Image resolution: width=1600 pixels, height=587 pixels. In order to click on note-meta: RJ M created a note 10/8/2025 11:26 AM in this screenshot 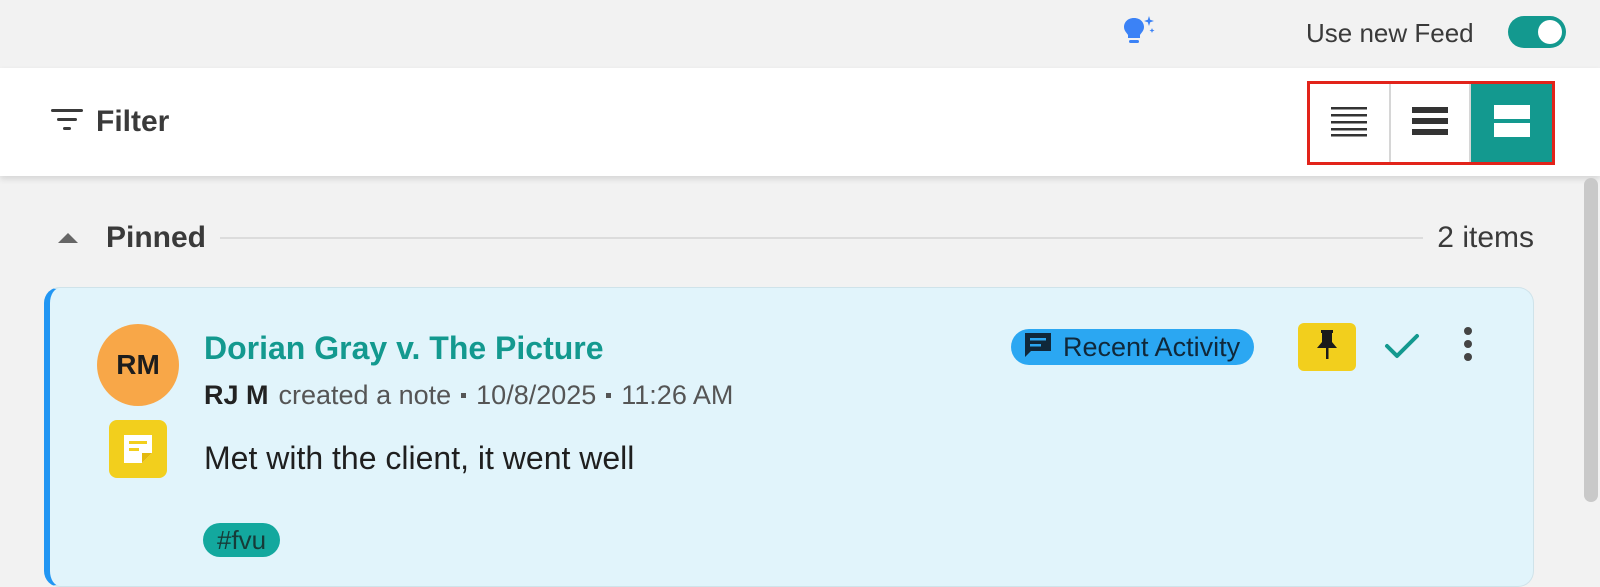, I will do `click(468, 395)`.